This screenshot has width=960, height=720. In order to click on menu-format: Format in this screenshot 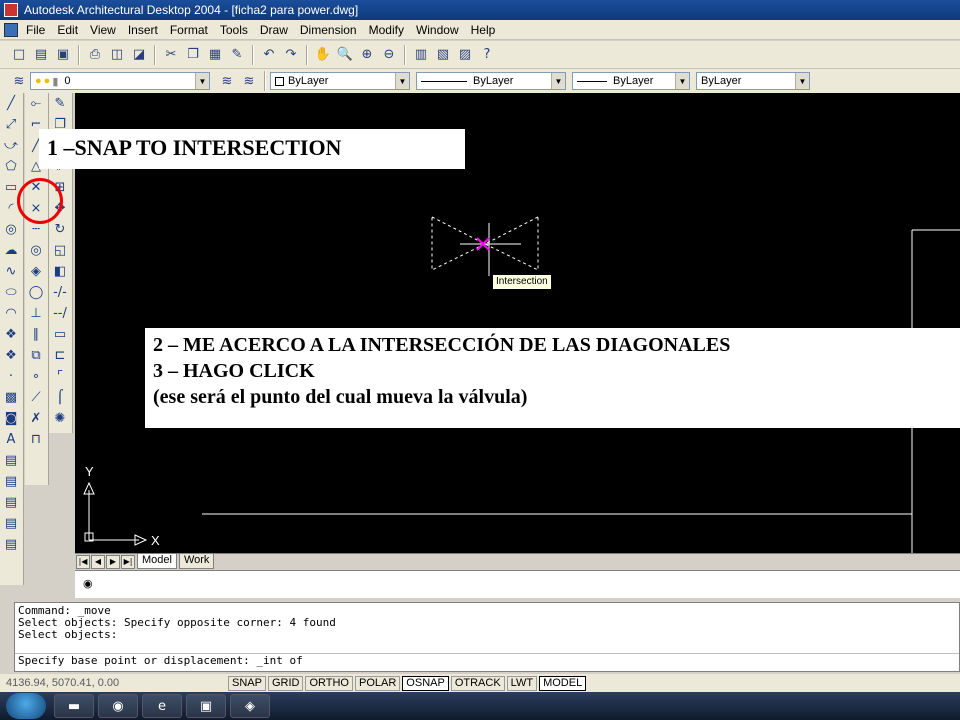, I will do `click(189, 30)`.